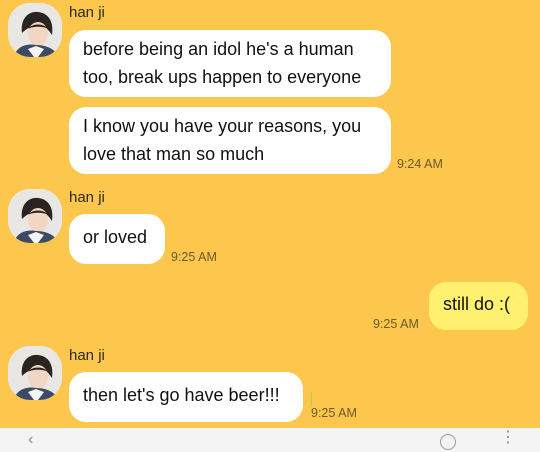 The image size is (540, 452). What do you see at coordinates (30, 440) in the screenshot?
I see `back-arrow-icon: ‹` at bounding box center [30, 440].